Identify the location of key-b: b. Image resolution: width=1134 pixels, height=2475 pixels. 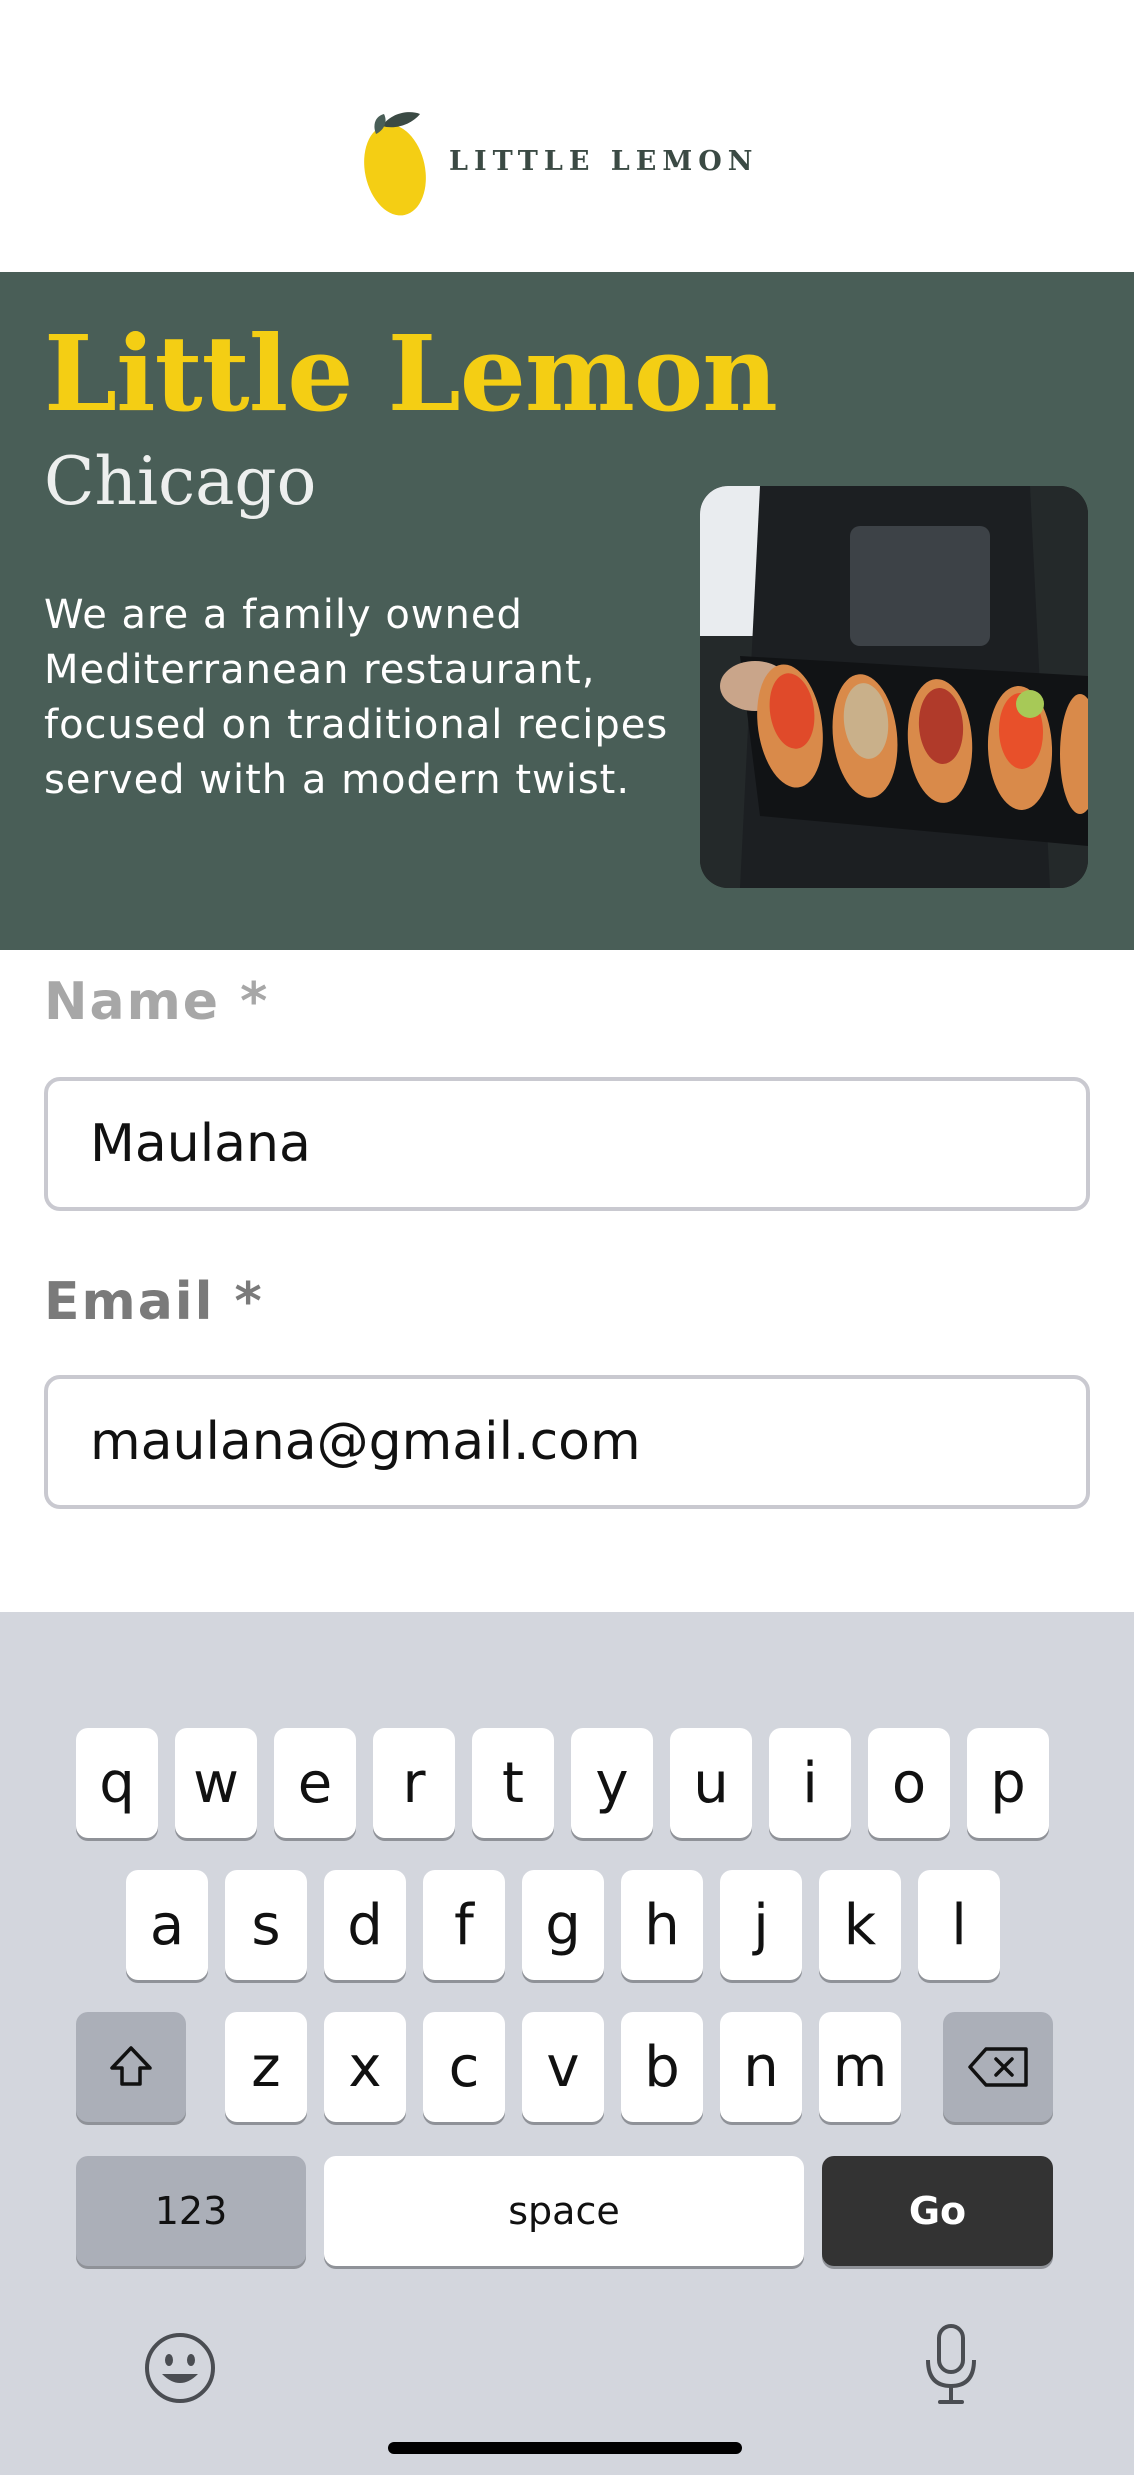
(662, 2067).